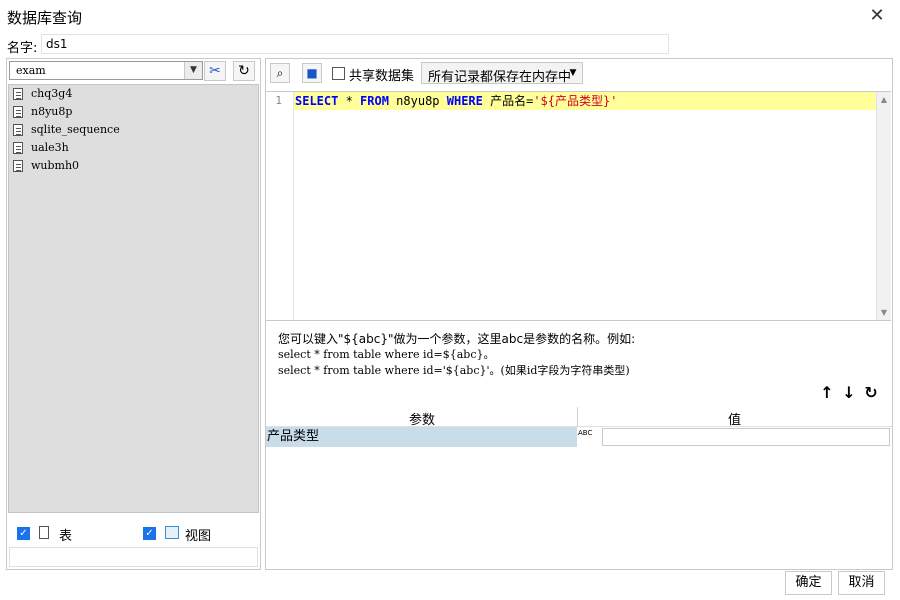 This screenshot has height=600, width=900. What do you see at coordinates (133, 94) in the screenshot?
I see `list-item: chq3g4` at bounding box center [133, 94].